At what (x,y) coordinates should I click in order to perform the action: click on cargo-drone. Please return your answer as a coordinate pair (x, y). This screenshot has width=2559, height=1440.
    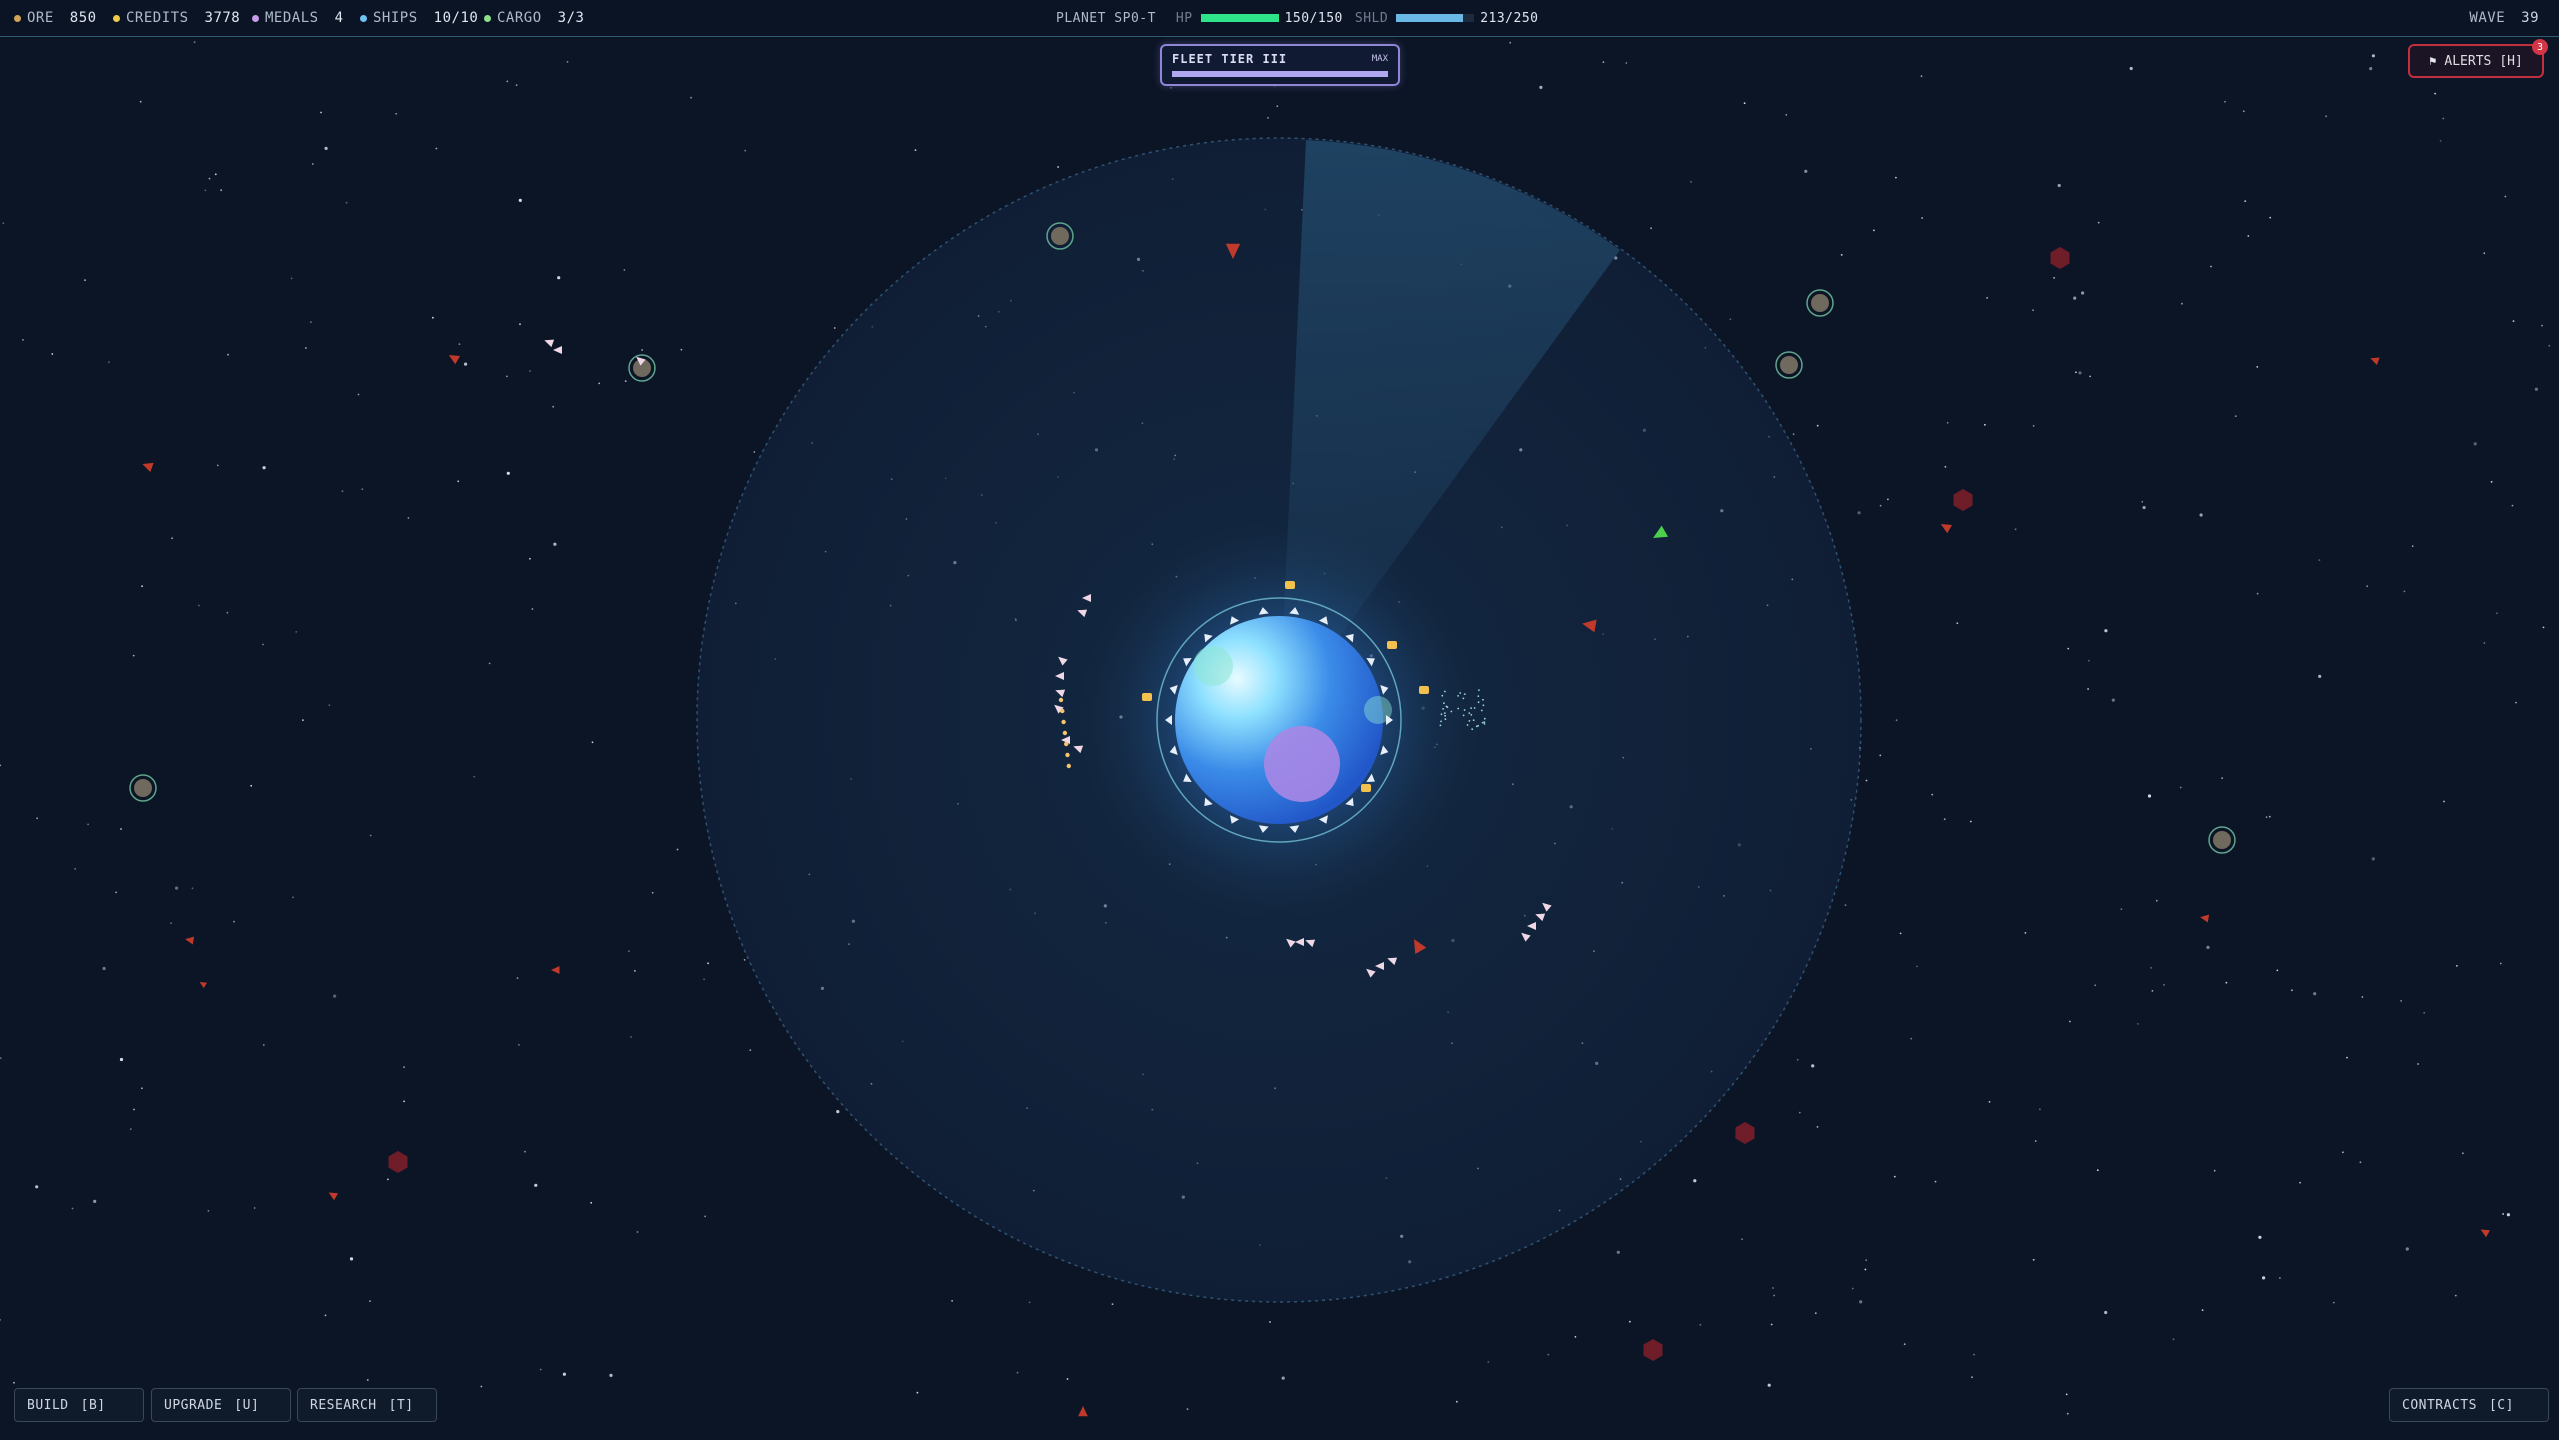
    Looking at the image, I should click on (1424, 690).